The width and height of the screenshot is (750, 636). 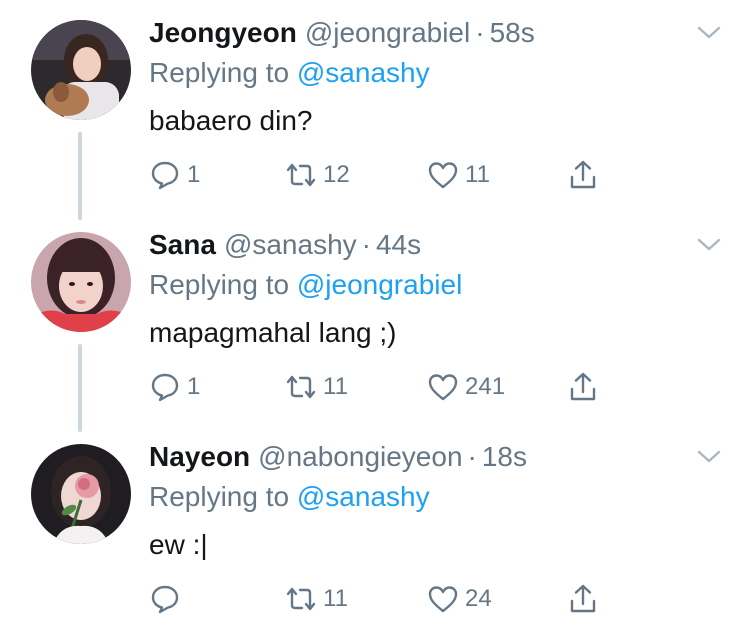 I want to click on like-count: 241, so click(x=485, y=386).